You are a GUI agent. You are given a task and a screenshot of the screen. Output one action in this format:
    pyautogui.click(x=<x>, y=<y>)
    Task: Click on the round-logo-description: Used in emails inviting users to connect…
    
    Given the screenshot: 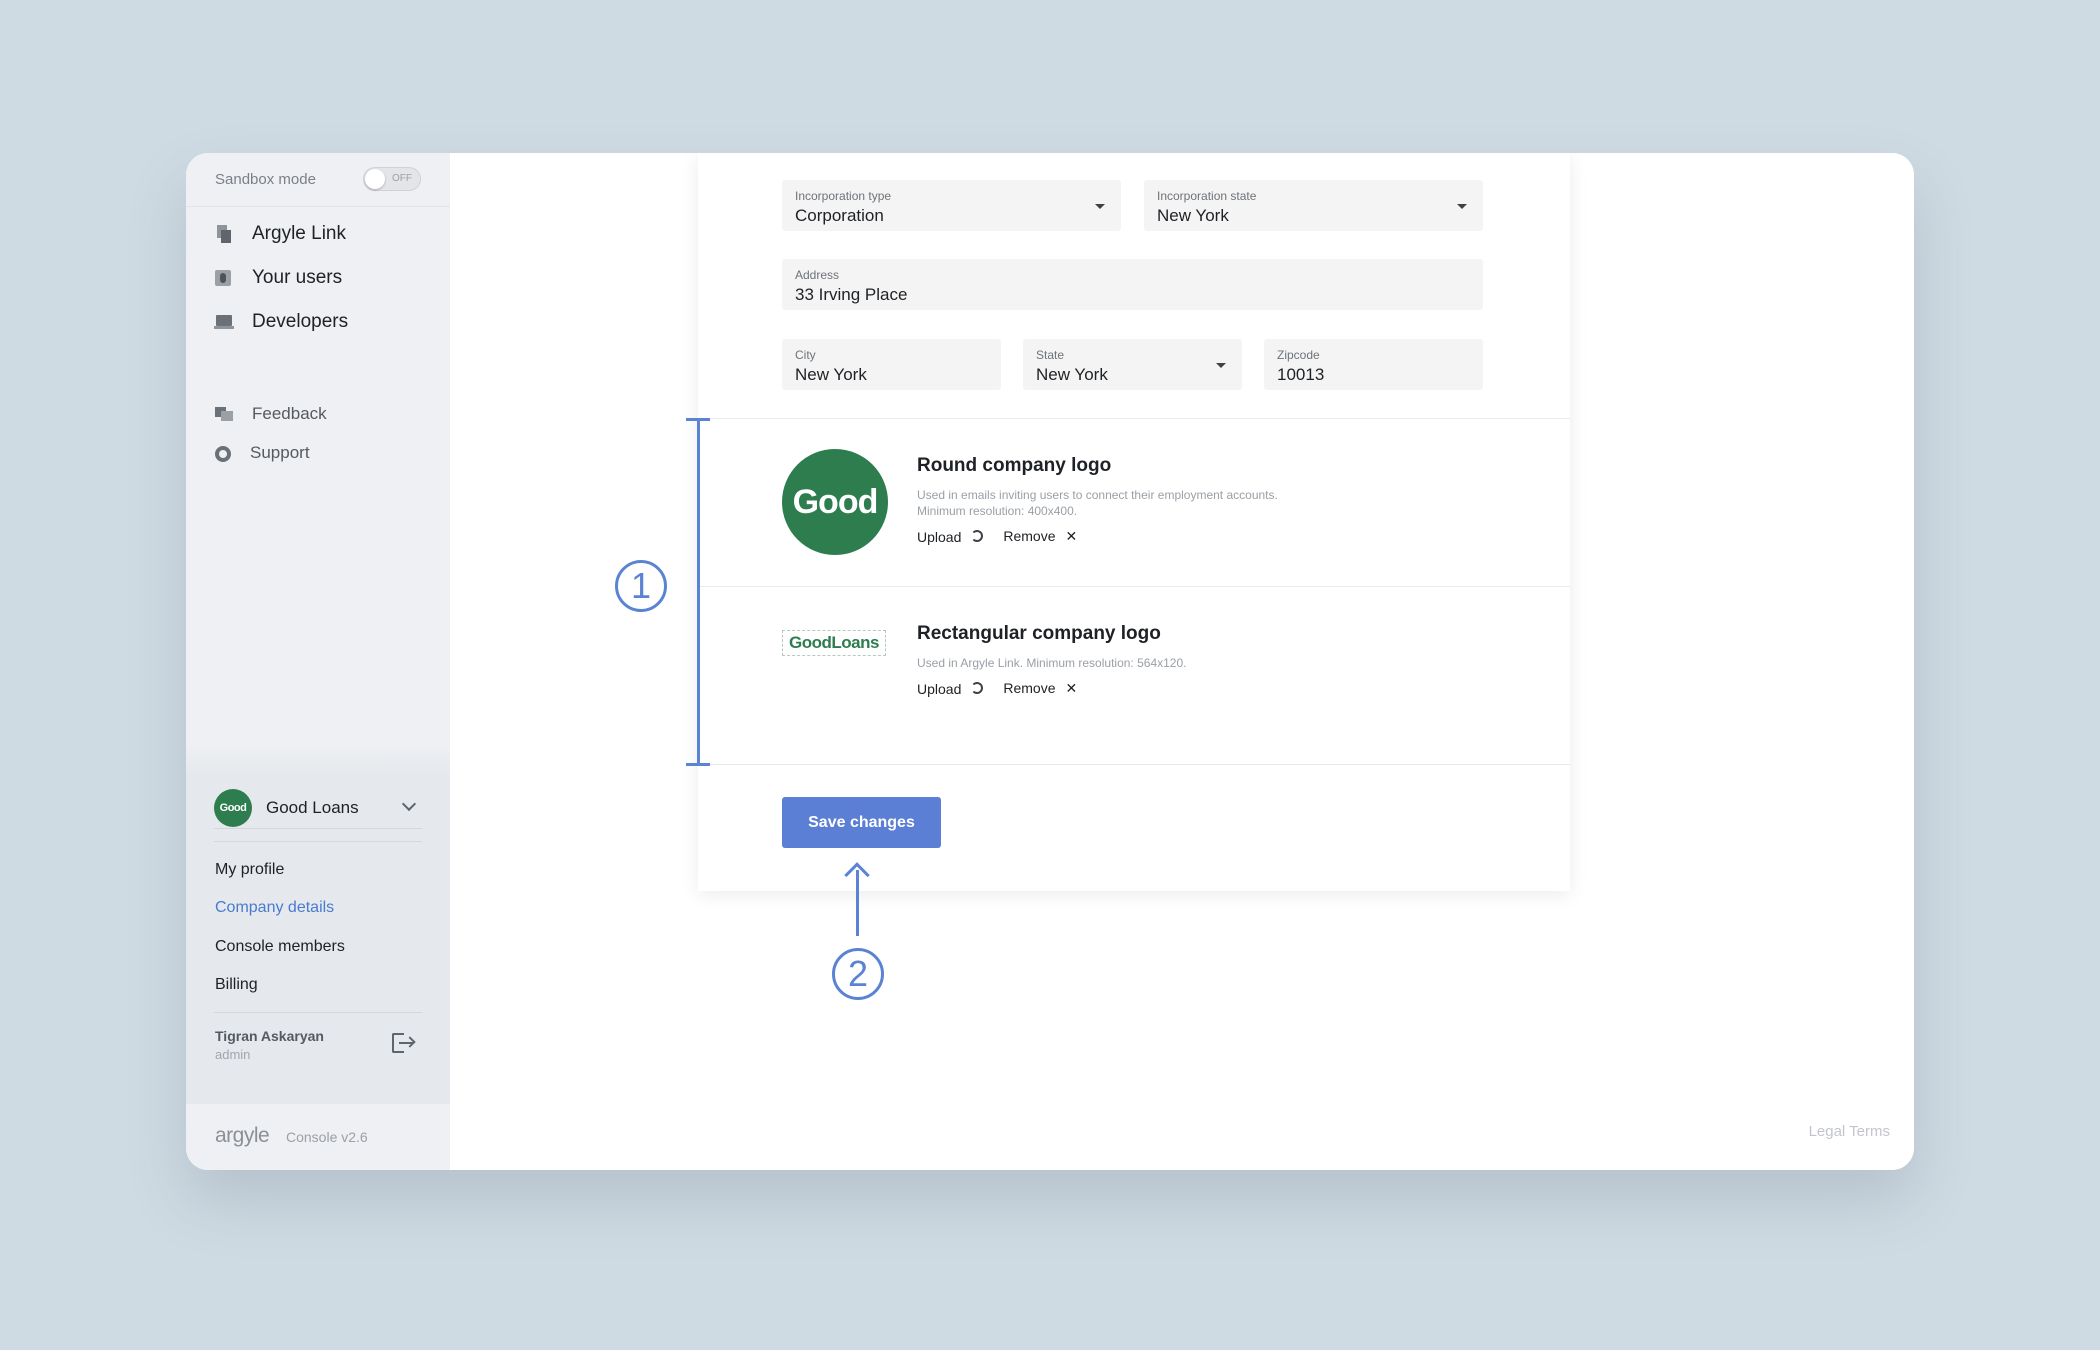 What is the action you would take?
    pyautogui.click(x=1097, y=495)
    